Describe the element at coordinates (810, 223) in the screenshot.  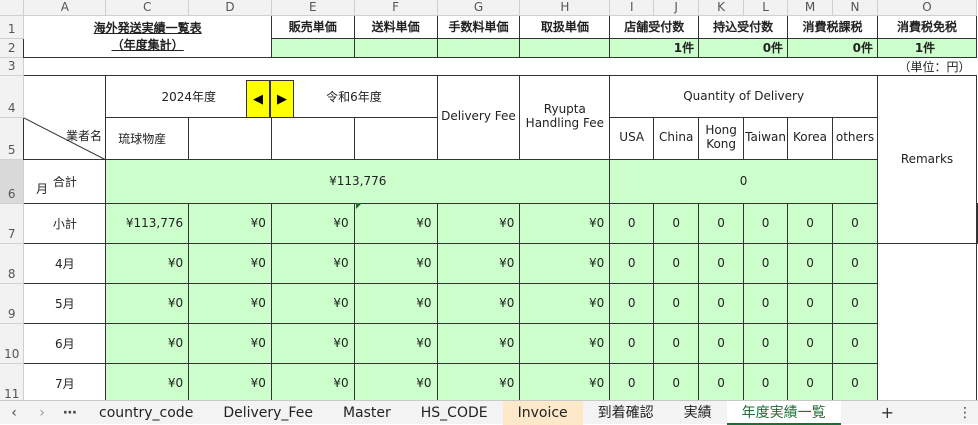
I see `subtotal-qty-korea: 0` at that location.